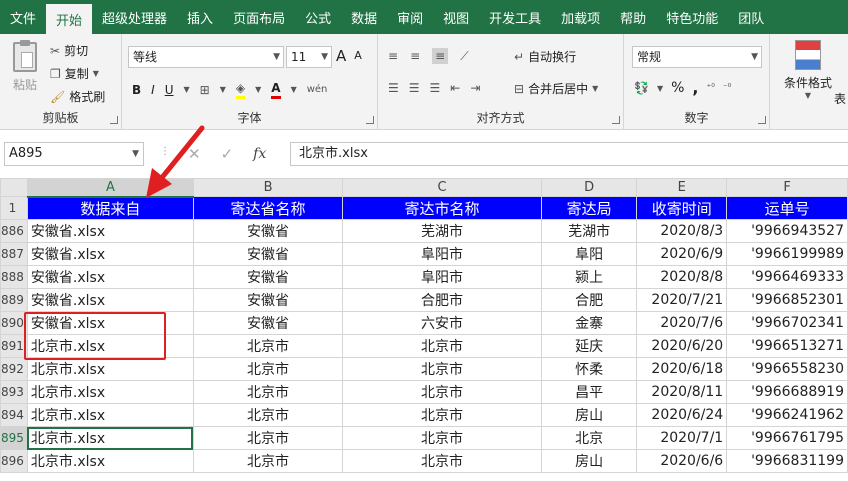 The image size is (848, 481). I want to click on cell: '9966688919, so click(787, 392).